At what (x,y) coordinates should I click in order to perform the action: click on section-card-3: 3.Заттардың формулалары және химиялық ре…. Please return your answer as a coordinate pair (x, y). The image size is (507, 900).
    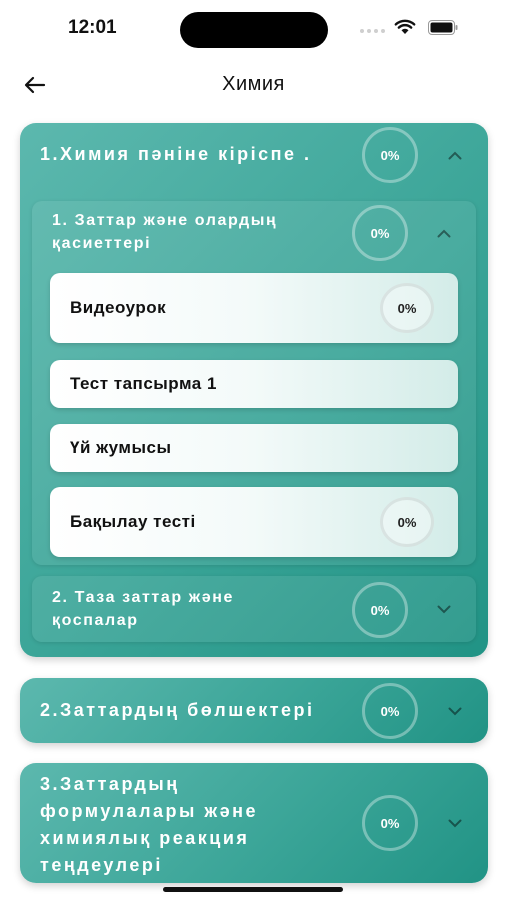
    Looking at the image, I should click on (254, 823).